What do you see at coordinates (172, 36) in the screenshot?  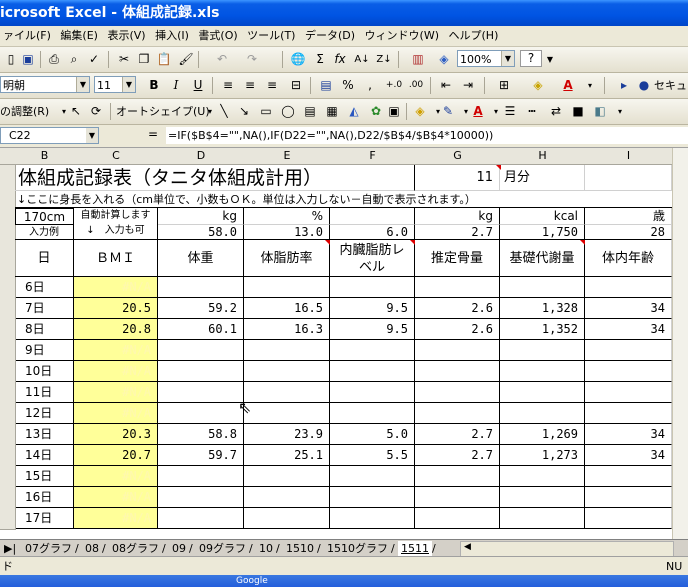 I see `menu-insert: 挿入(I)` at bounding box center [172, 36].